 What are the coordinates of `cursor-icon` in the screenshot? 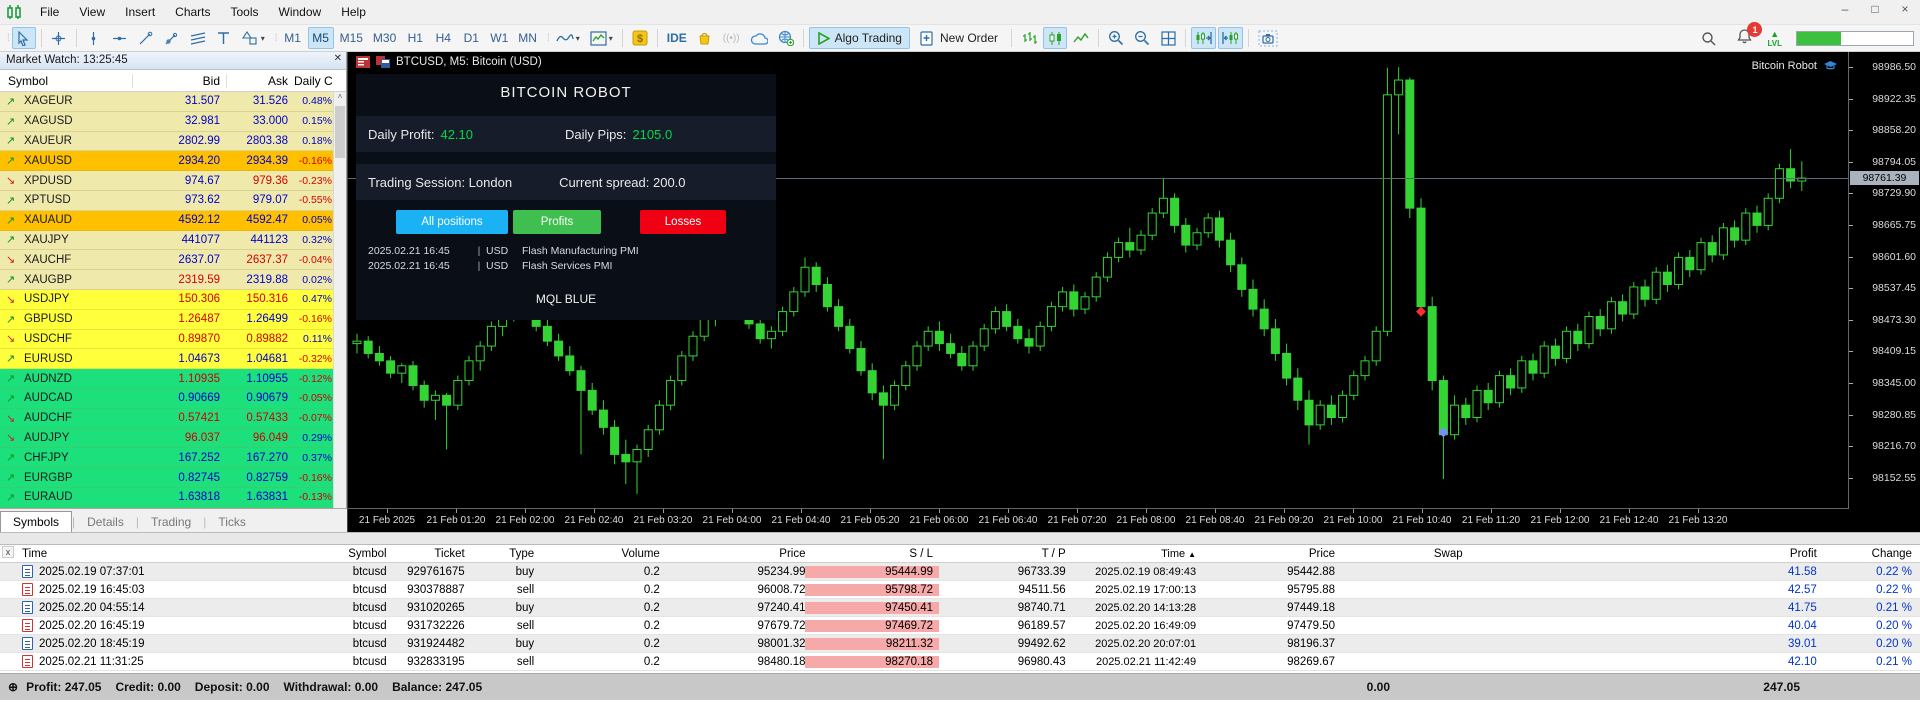 It's located at (23, 38).